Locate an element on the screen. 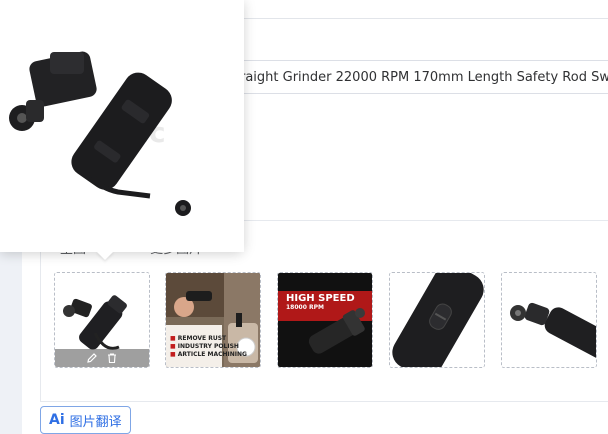 The width and height of the screenshot is (608, 434). pencil-icon is located at coordinates (92, 358).